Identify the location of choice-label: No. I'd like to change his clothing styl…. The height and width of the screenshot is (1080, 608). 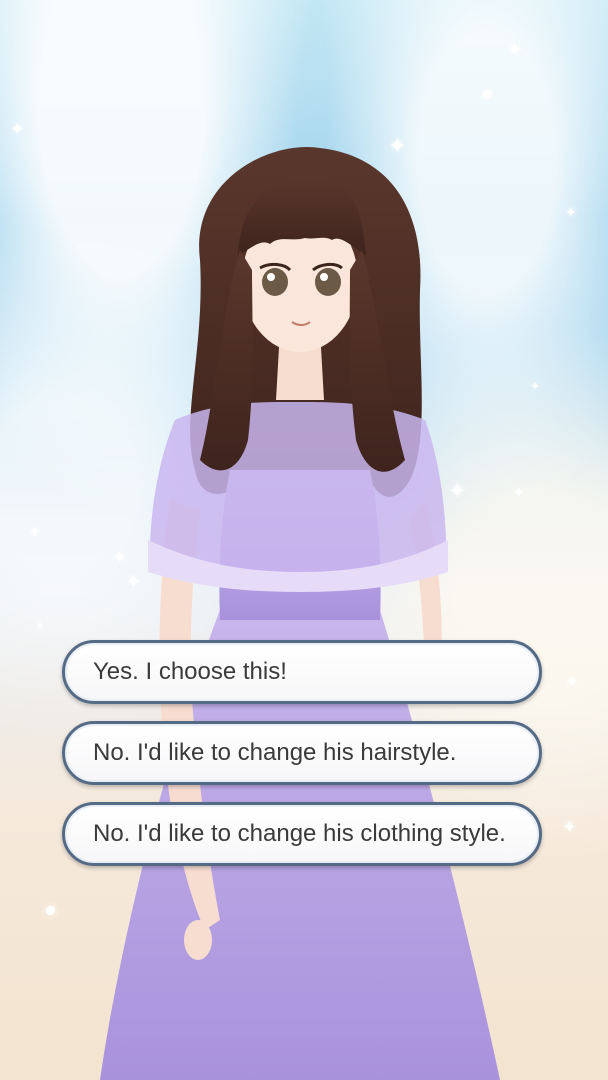
(299, 833).